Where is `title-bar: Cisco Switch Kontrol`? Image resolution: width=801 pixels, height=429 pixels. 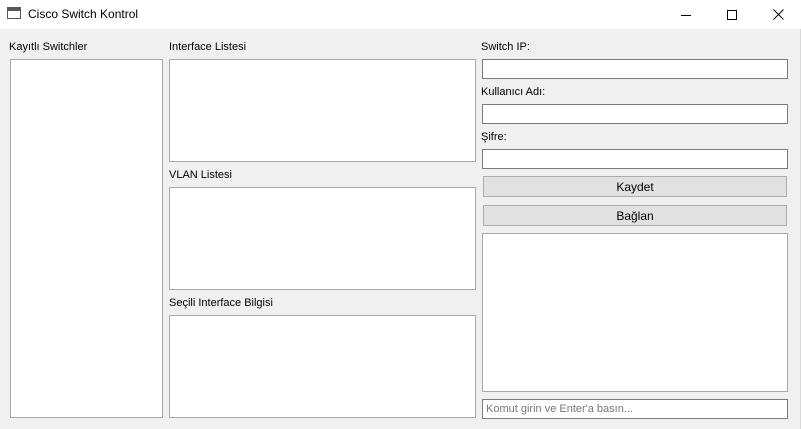
title-bar: Cisco Switch Kontrol is located at coordinates (400, 14).